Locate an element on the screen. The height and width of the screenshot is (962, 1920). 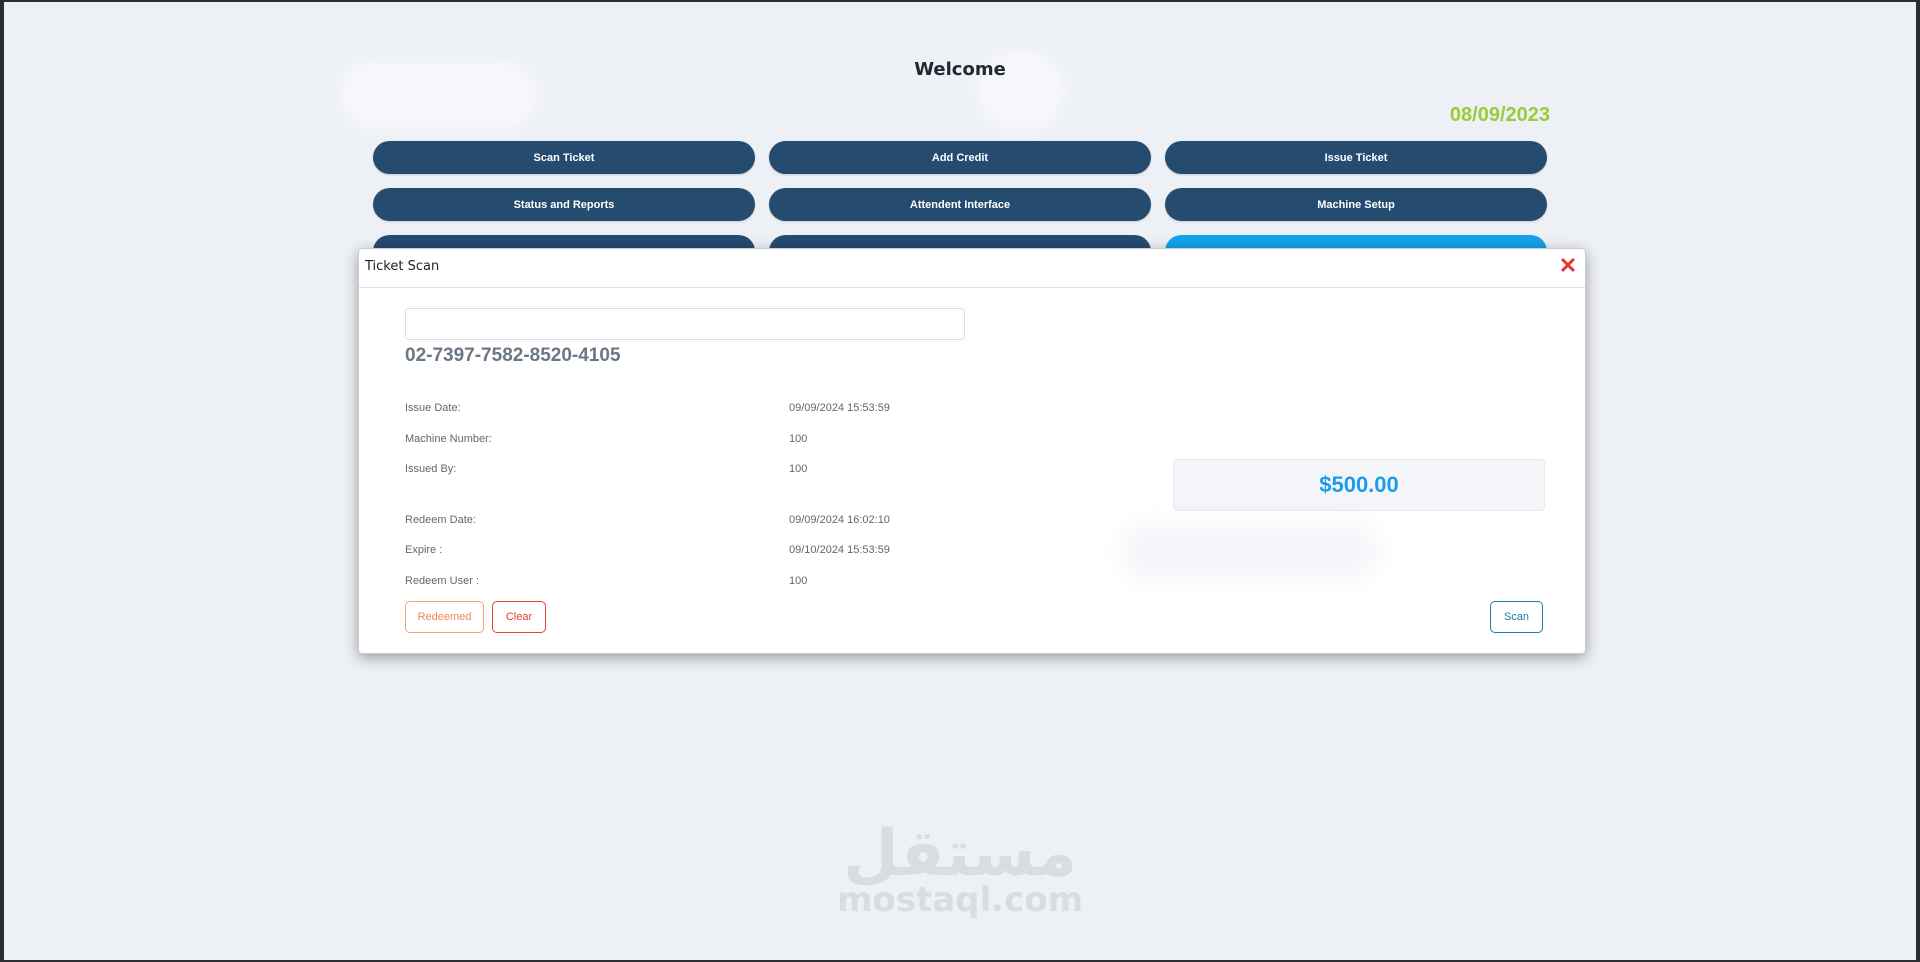
watermark-latin: mostaql.com is located at coordinates (960, 900).